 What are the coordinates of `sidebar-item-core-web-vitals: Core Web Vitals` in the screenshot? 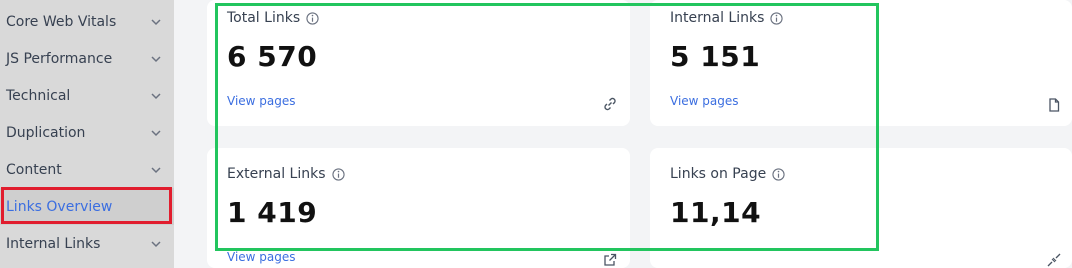 It's located at (87, 21).